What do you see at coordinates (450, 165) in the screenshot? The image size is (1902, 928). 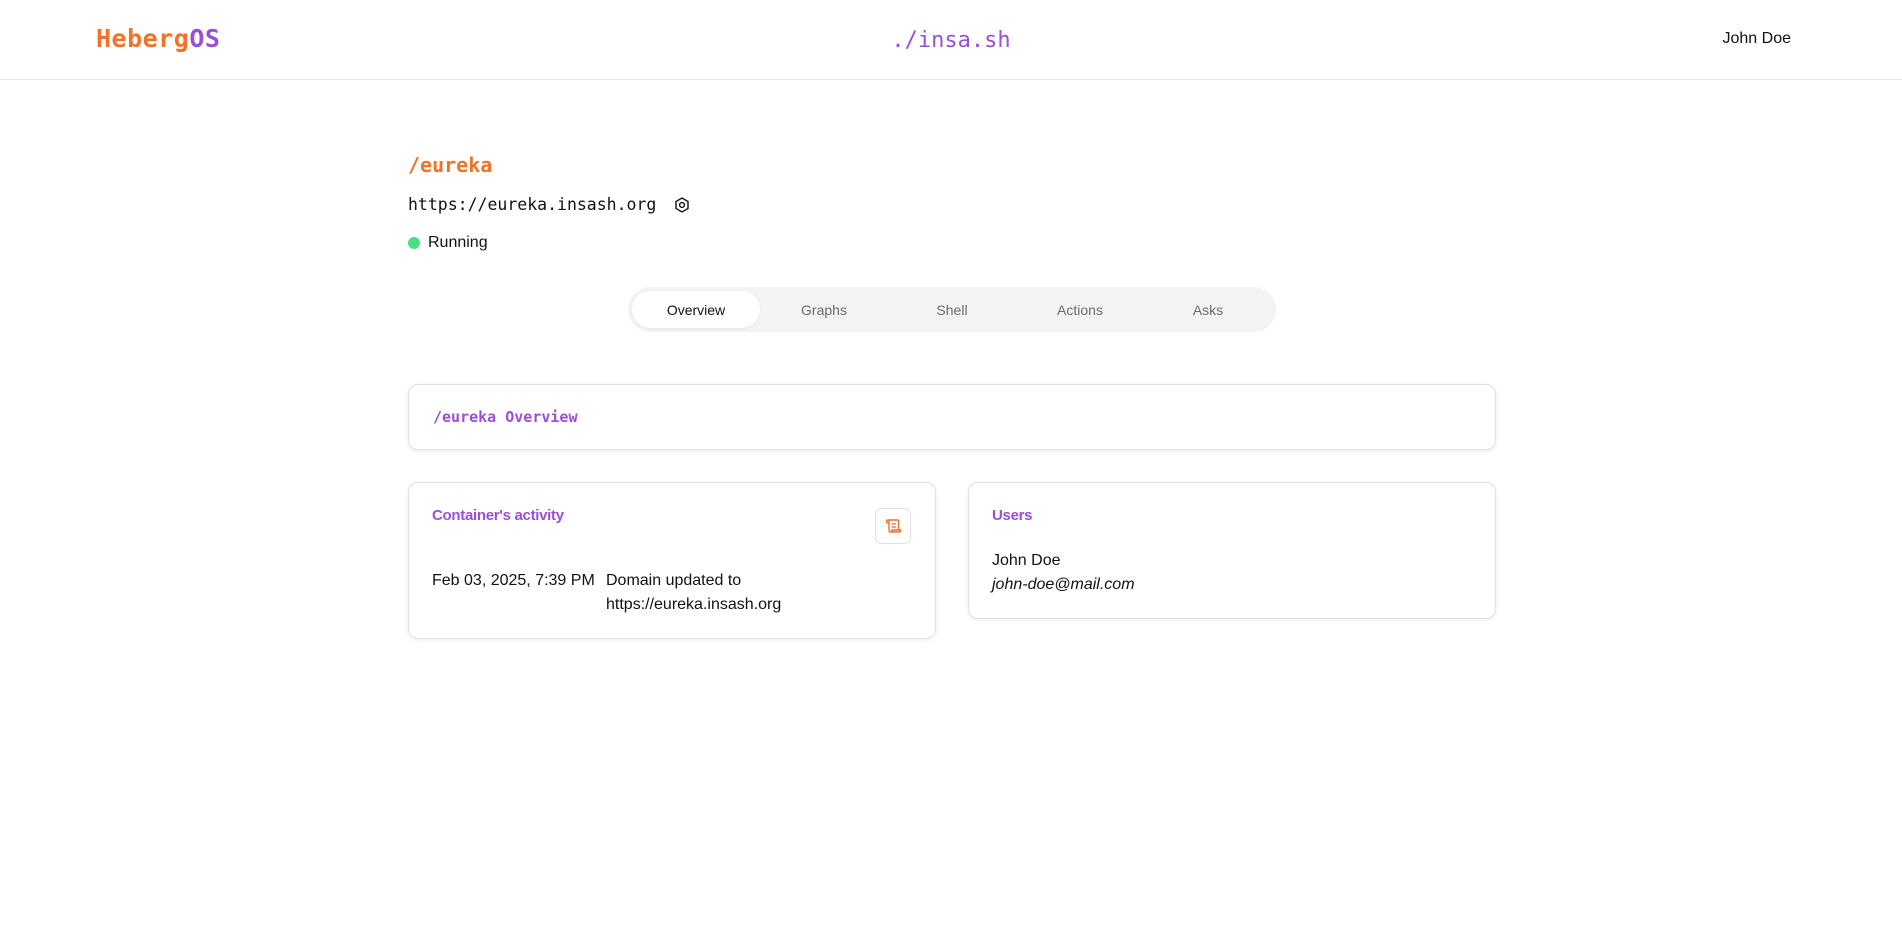 I see `page-title: /eureka` at bounding box center [450, 165].